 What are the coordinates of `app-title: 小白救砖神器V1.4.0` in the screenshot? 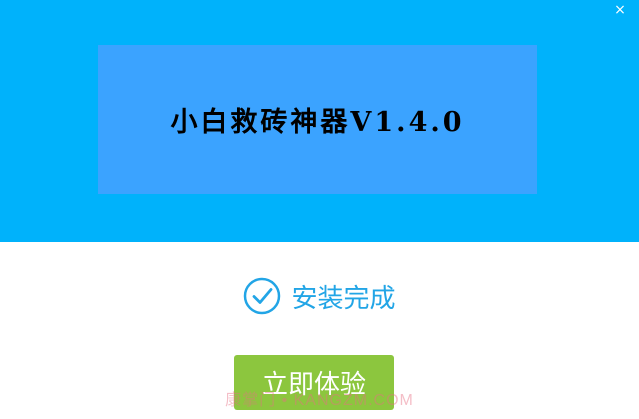 It's located at (317, 122).